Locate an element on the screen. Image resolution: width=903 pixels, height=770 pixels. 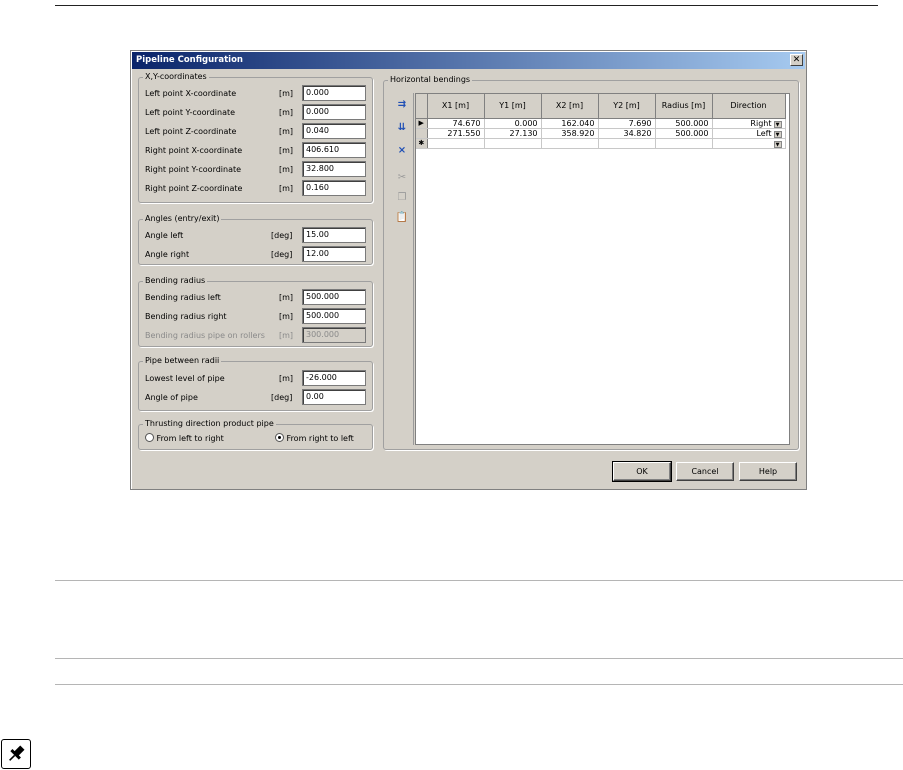
new-row-marker: ✱ is located at coordinates (422, 143).